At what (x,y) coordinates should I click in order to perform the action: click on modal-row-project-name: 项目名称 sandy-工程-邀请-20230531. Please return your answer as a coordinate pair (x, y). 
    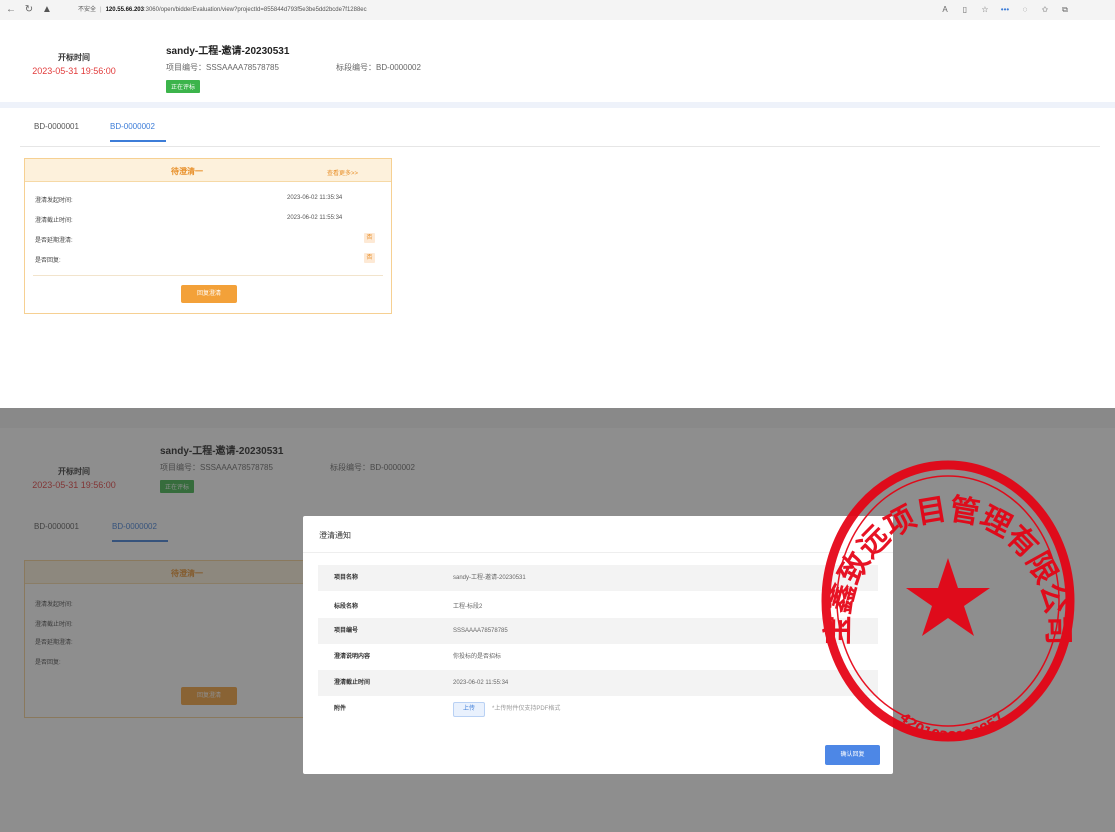
    Looking at the image, I should click on (598, 578).